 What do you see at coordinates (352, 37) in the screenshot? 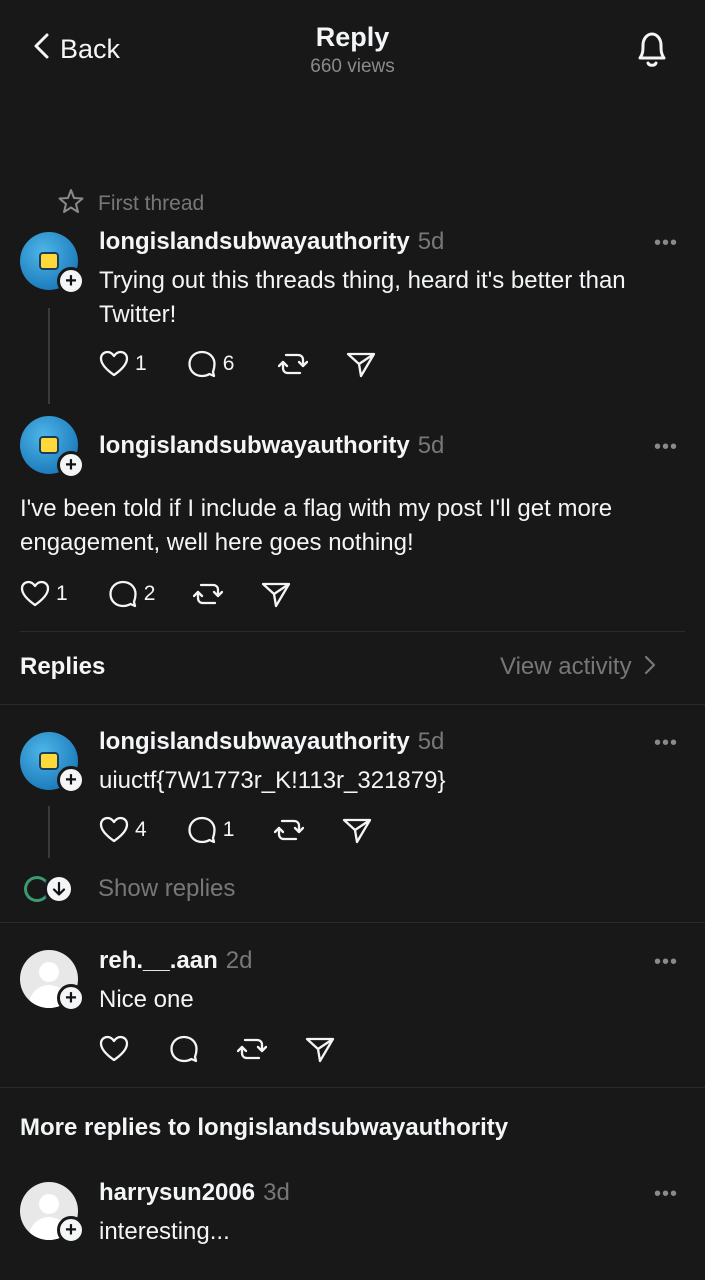
I see `page-title: Reply` at bounding box center [352, 37].